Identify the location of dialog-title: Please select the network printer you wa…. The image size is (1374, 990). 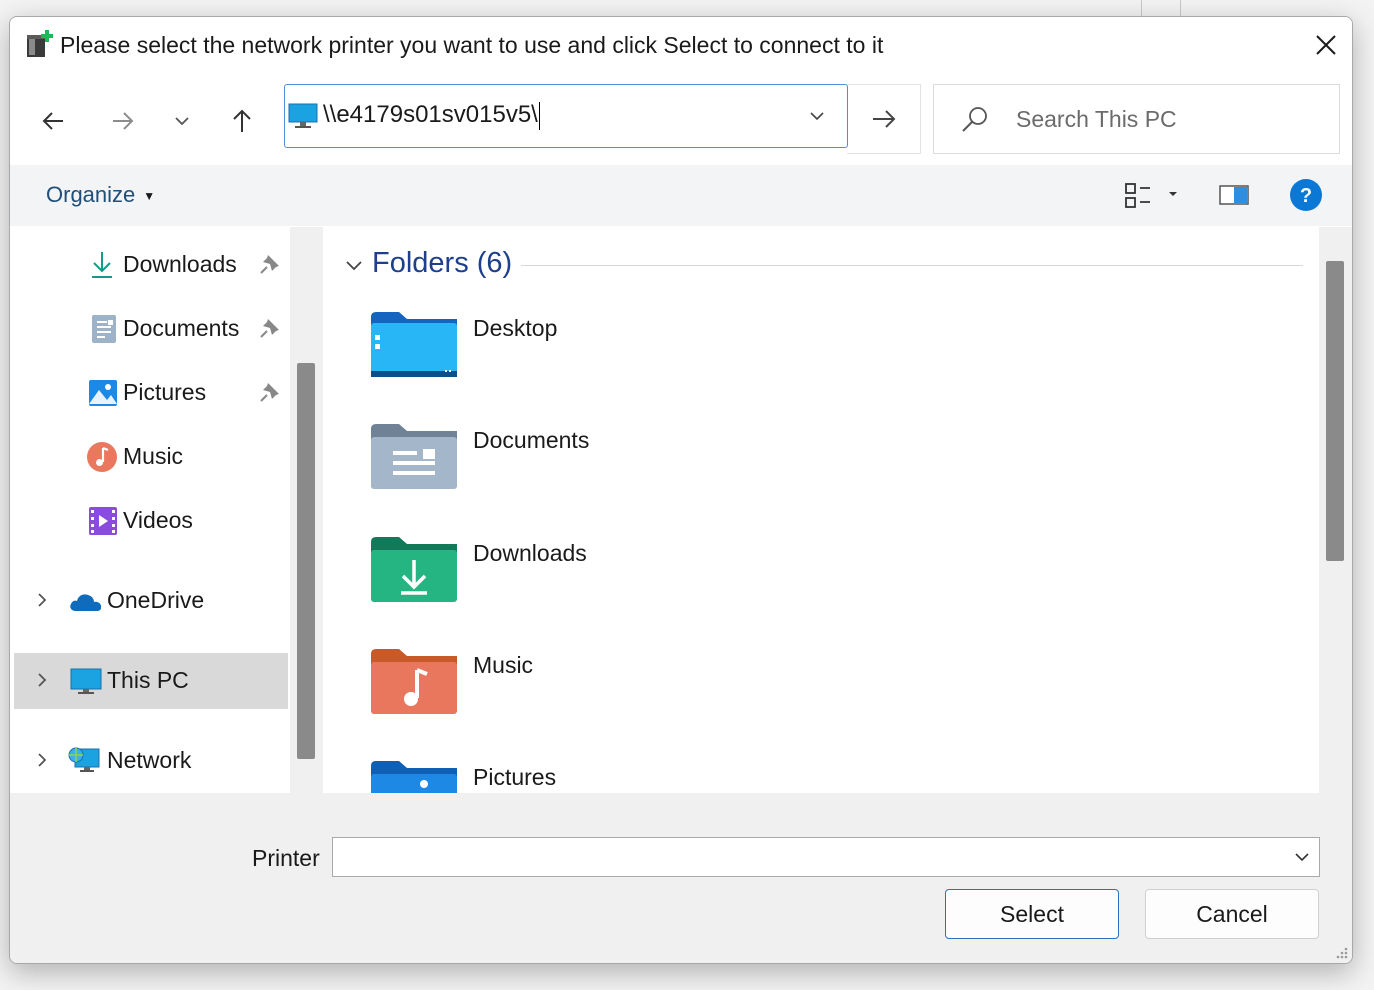
(472, 45).